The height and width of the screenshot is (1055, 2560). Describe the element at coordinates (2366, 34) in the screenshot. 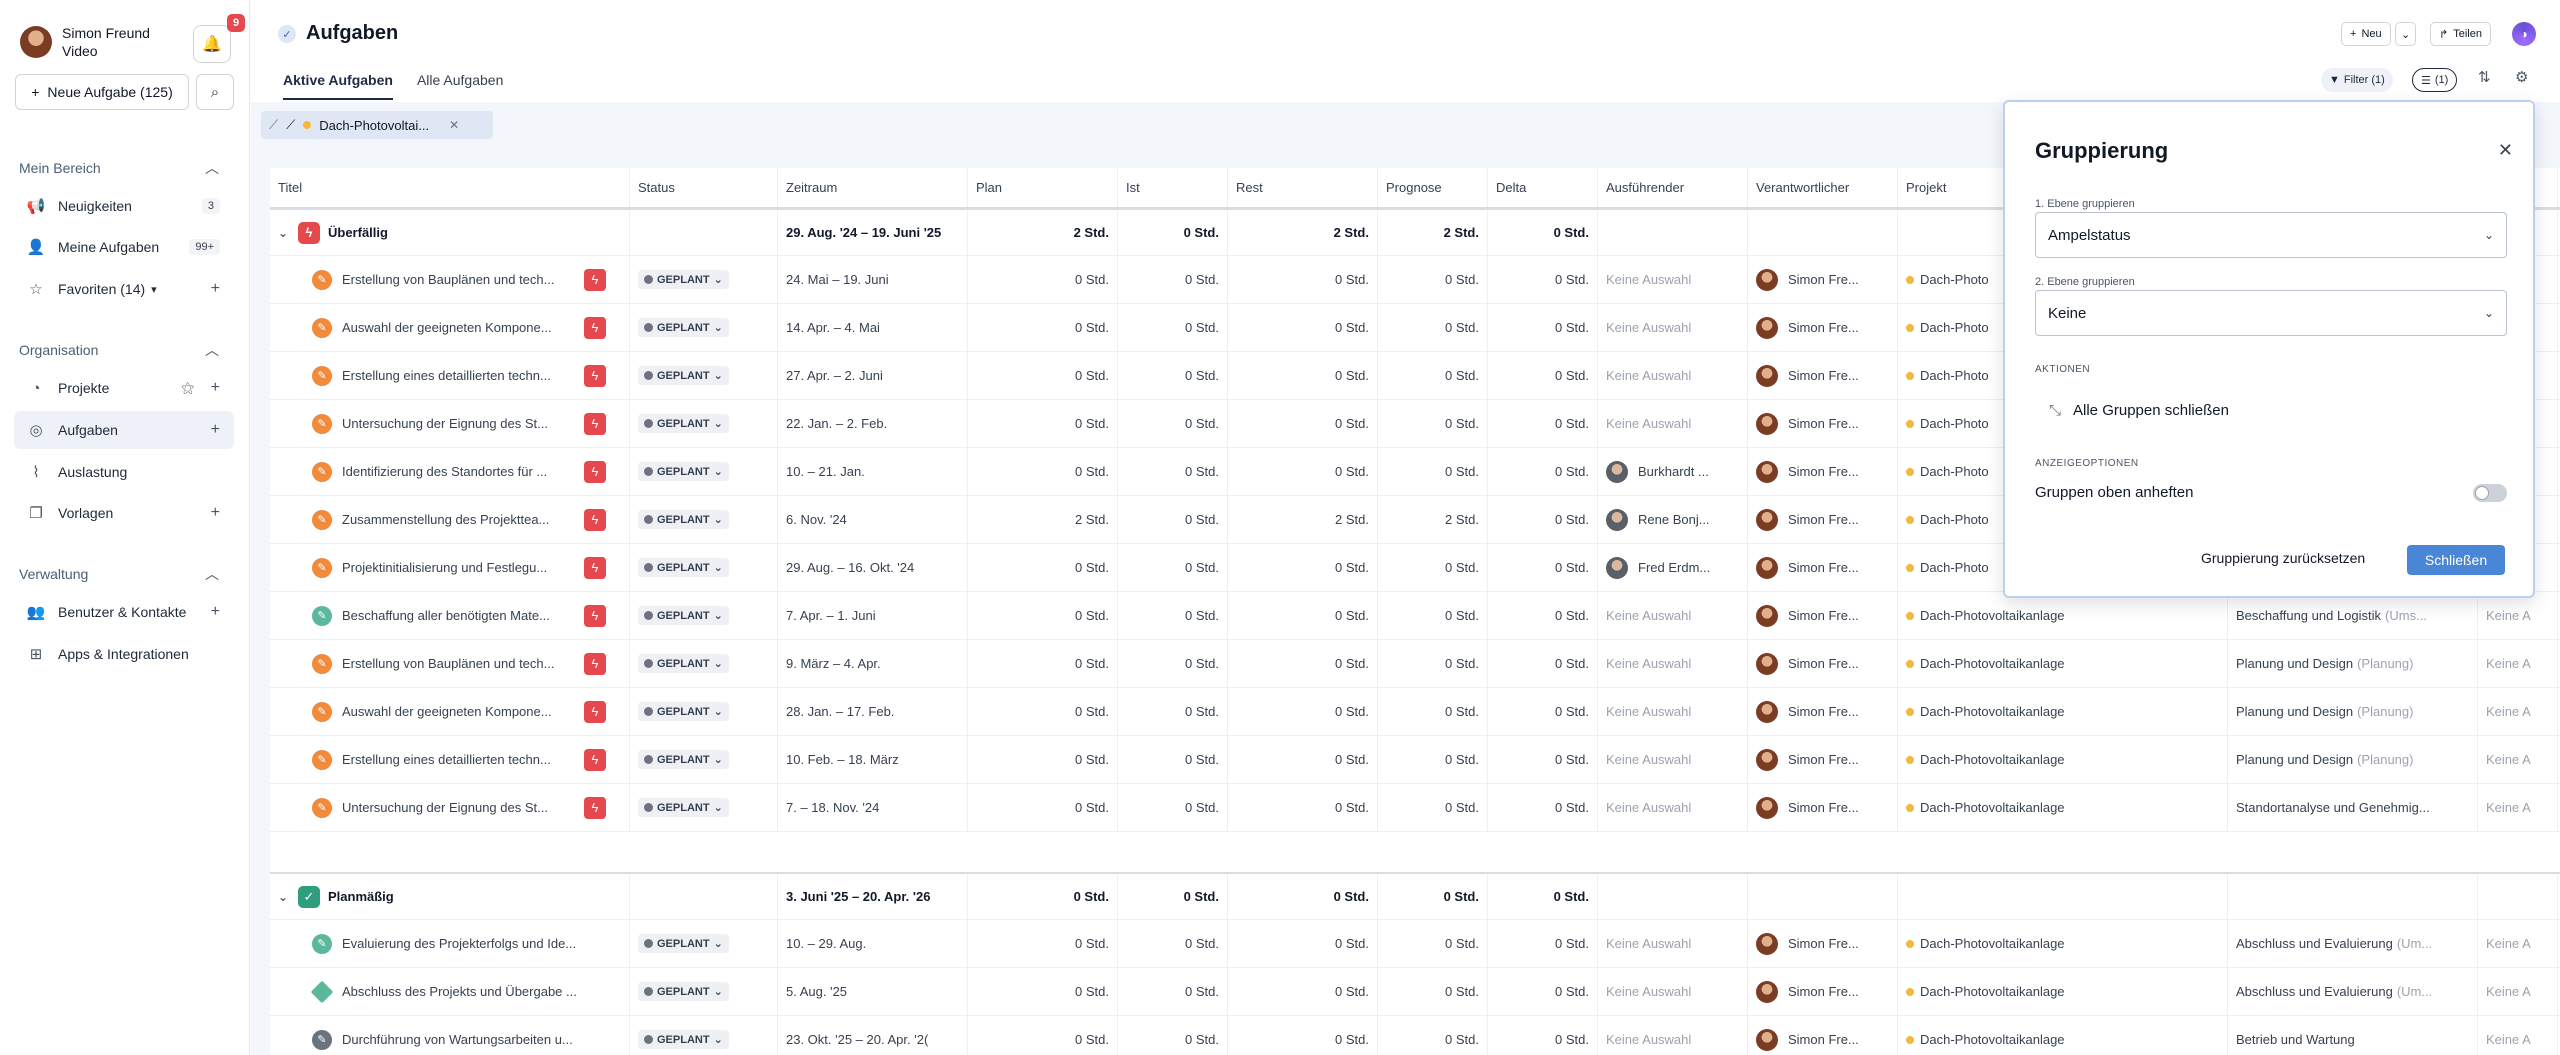

I see `new-button: + Neu` at that location.